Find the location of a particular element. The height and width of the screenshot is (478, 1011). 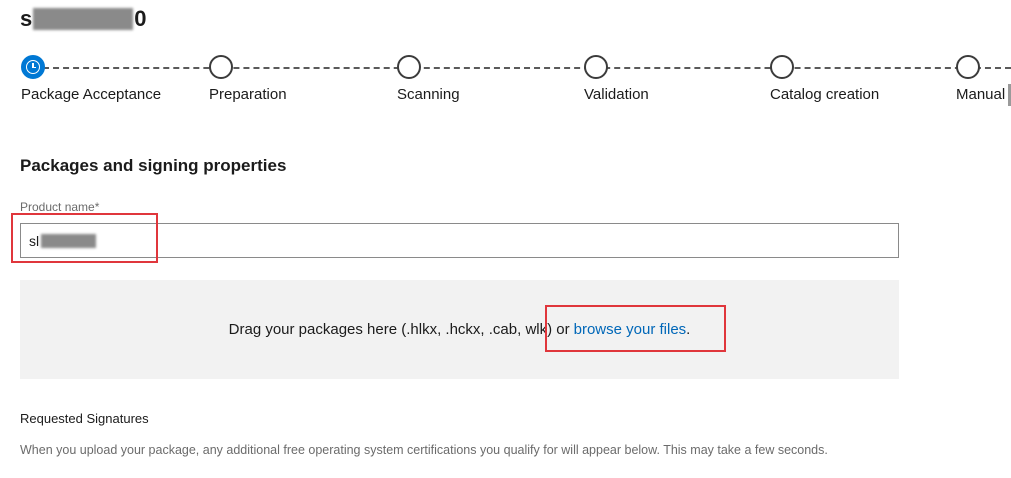

clock-icon is located at coordinates (33, 67).